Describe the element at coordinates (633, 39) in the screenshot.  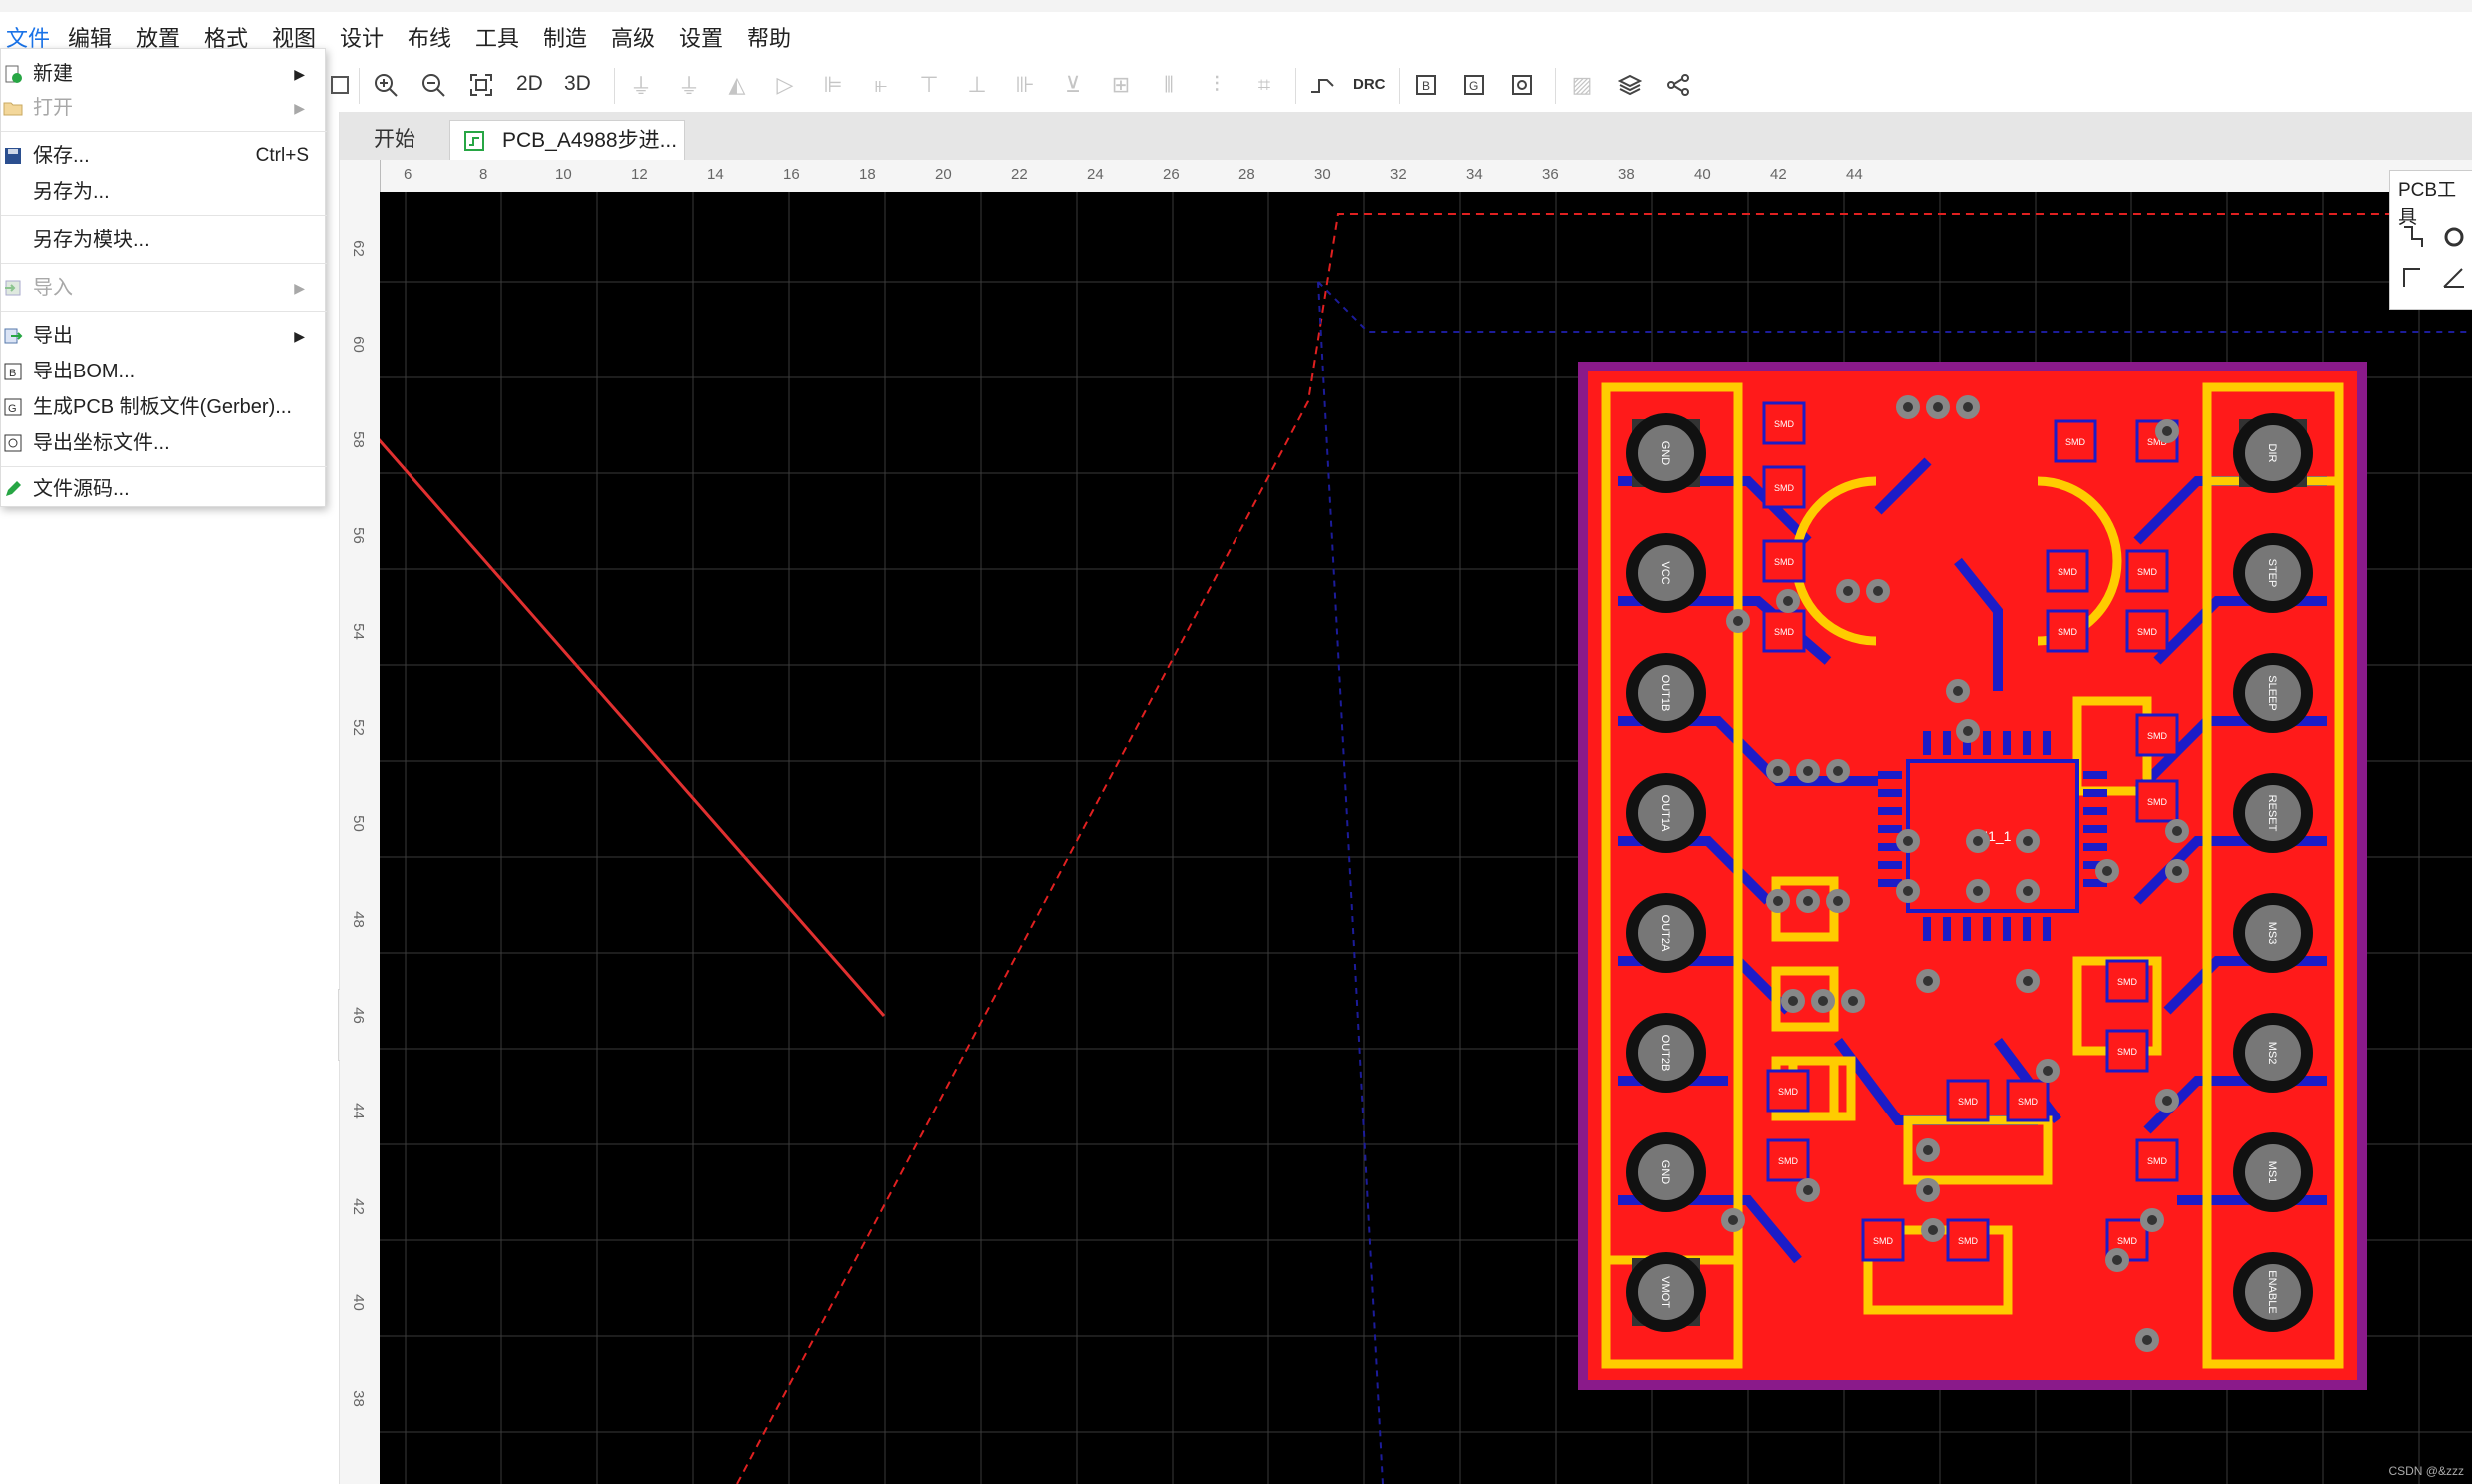
I see `menu-advanced: 高级` at that location.